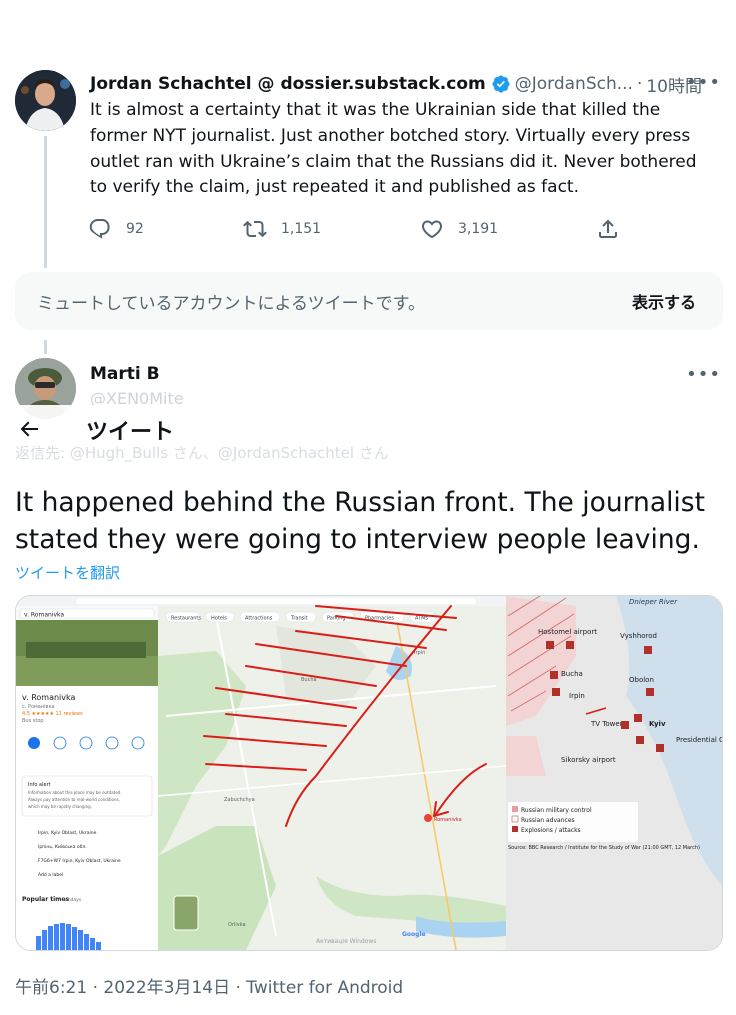 The height and width of the screenshot is (1015, 736). What do you see at coordinates (79, 861) in the screenshot?
I see `place-row: F7G6+W7 Irpin, Kyiv Oblast, Ukraine` at bounding box center [79, 861].